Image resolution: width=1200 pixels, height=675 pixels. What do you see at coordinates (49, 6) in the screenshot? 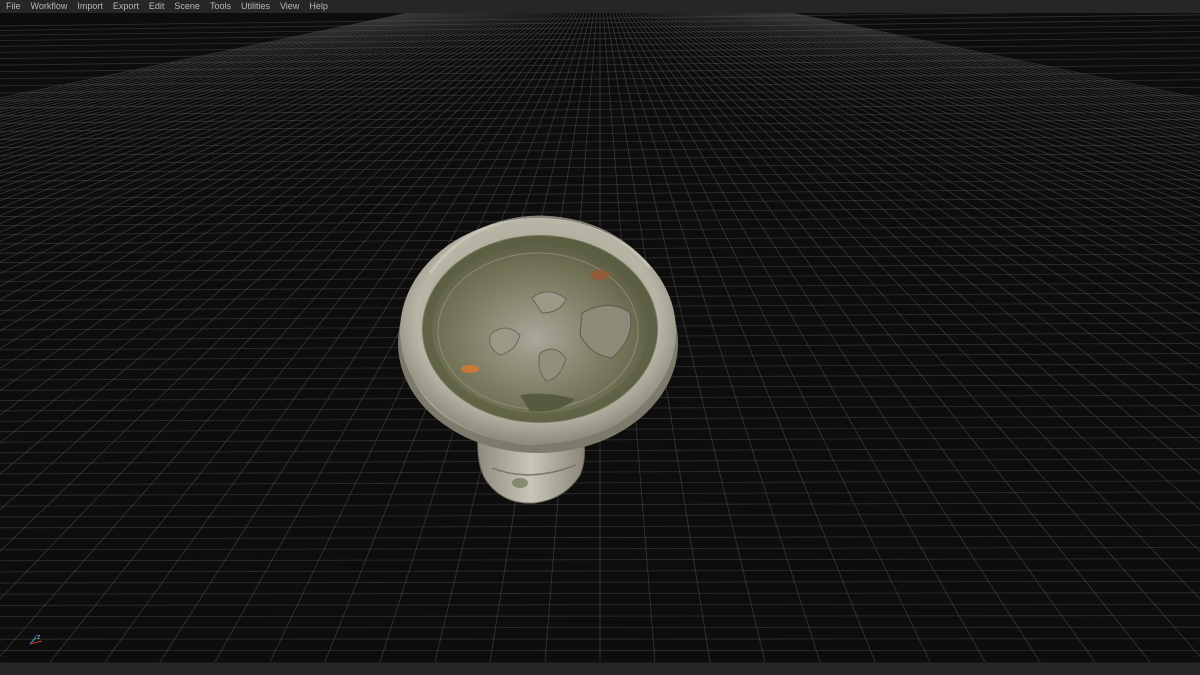
I see `menu-workflow: Workflow` at bounding box center [49, 6].